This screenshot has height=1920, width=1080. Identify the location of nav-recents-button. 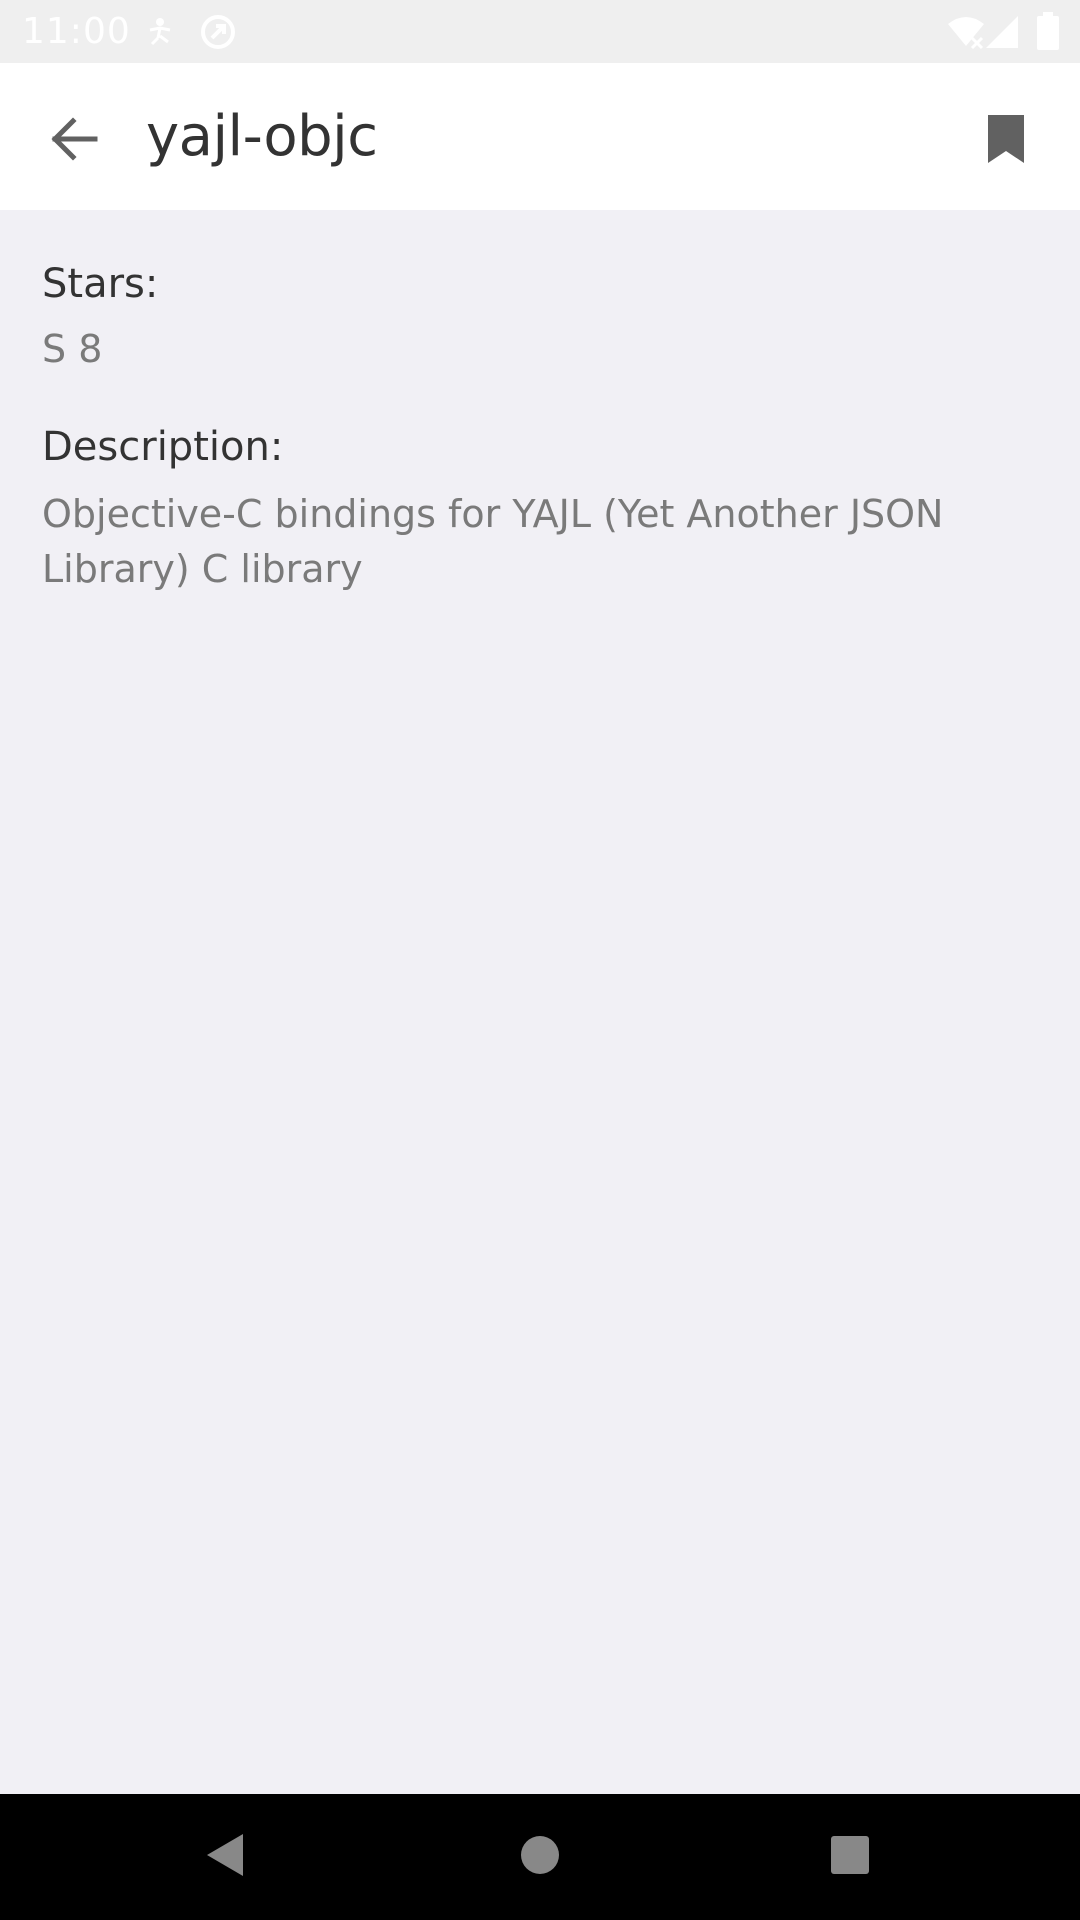
(850, 1857).